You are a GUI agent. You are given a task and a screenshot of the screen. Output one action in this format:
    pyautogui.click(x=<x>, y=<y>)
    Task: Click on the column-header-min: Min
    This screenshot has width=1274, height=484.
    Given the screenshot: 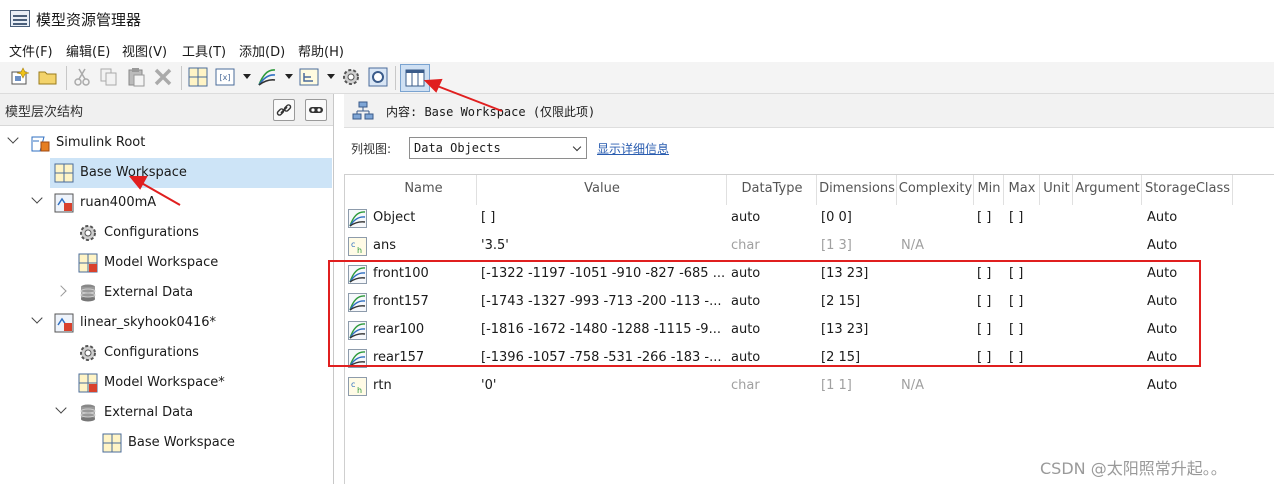 What is the action you would take?
    pyautogui.click(x=989, y=190)
    